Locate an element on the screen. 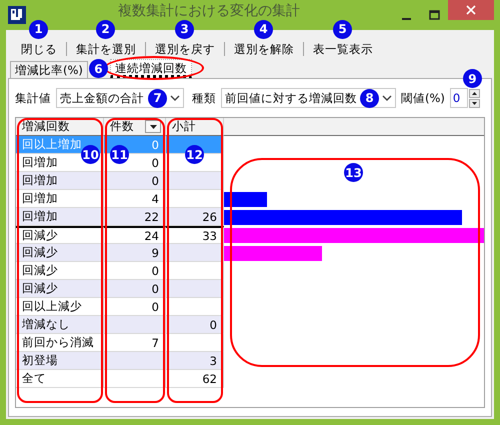 This screenshot has width=500, height=425. callout-number: 7 is located at coordinates (157, 98).